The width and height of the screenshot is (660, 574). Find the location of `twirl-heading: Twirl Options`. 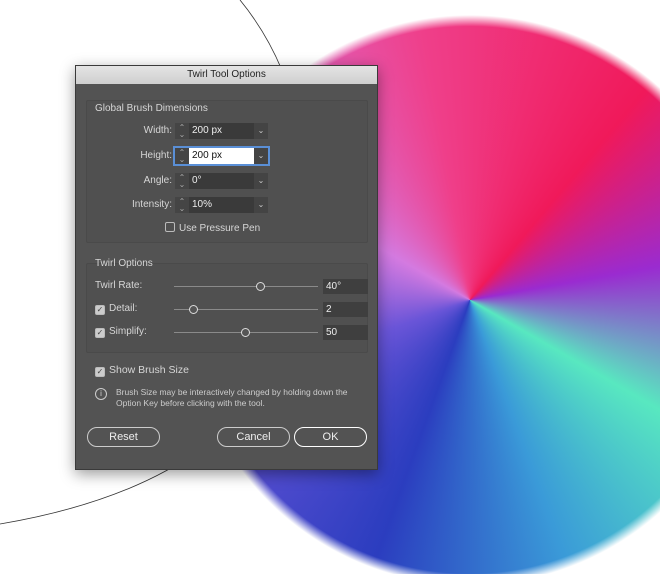

twirl-heading: Twirl Options is located at coordinates (124, 263).